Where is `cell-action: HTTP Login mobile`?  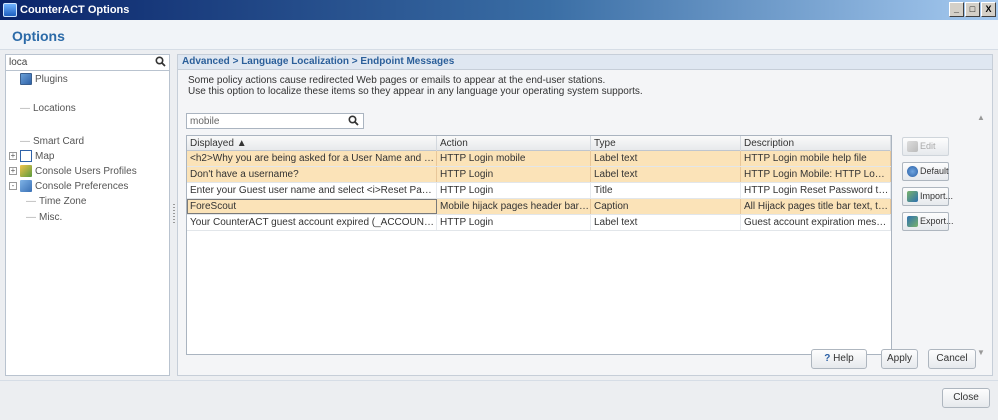 cell-action: HTTP Login mobile is located at coordinates (514, 158).